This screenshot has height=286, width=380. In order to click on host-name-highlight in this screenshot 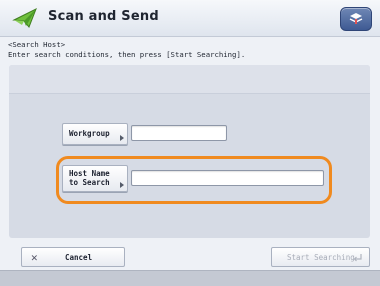, I will do `click(194, 180)`.